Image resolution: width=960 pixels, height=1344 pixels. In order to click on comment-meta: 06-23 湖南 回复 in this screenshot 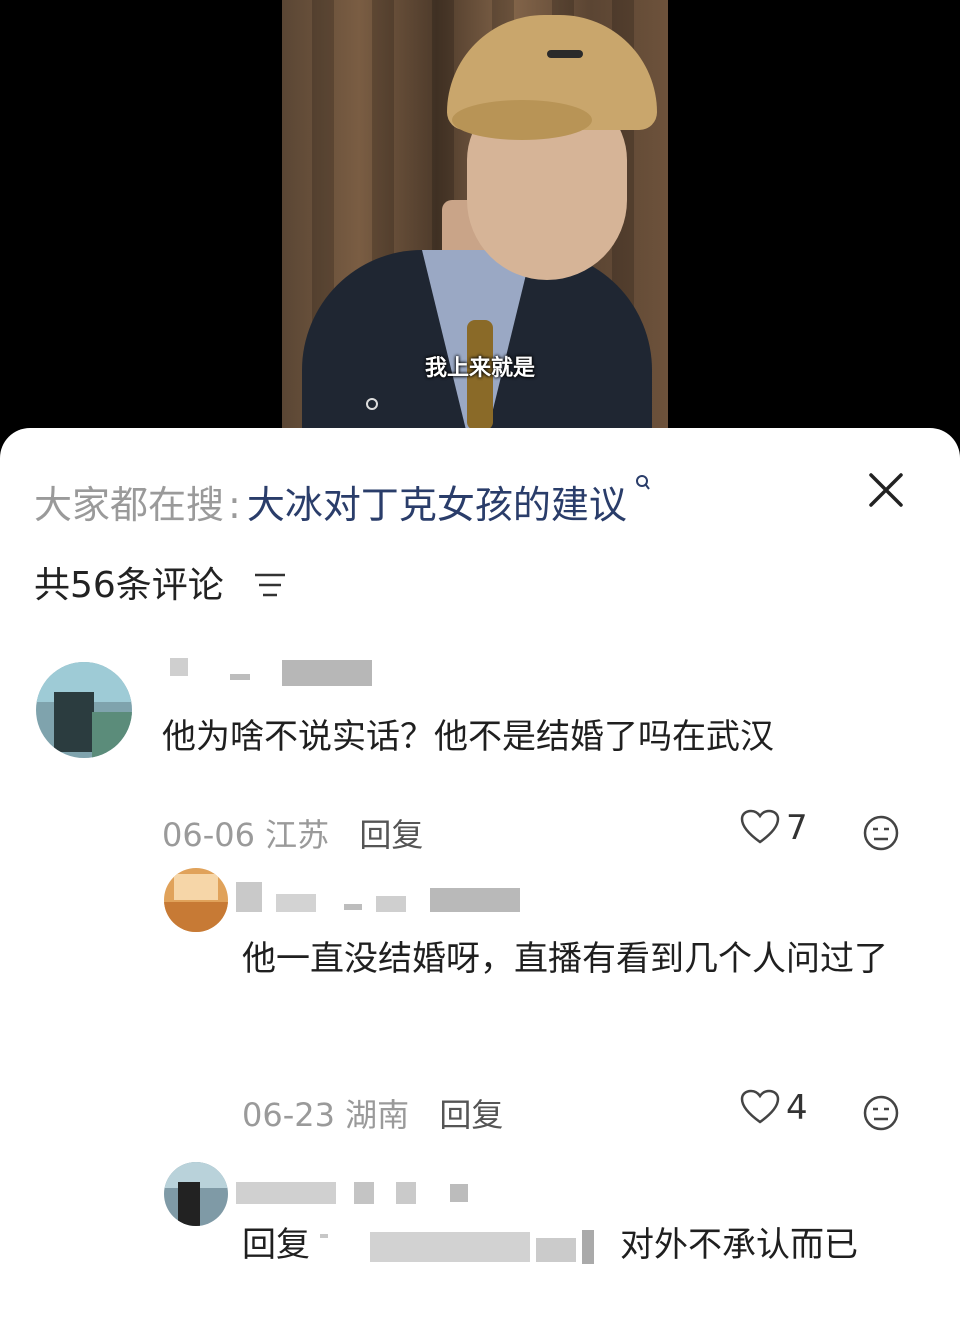, I will do `click(372, 1113)`.